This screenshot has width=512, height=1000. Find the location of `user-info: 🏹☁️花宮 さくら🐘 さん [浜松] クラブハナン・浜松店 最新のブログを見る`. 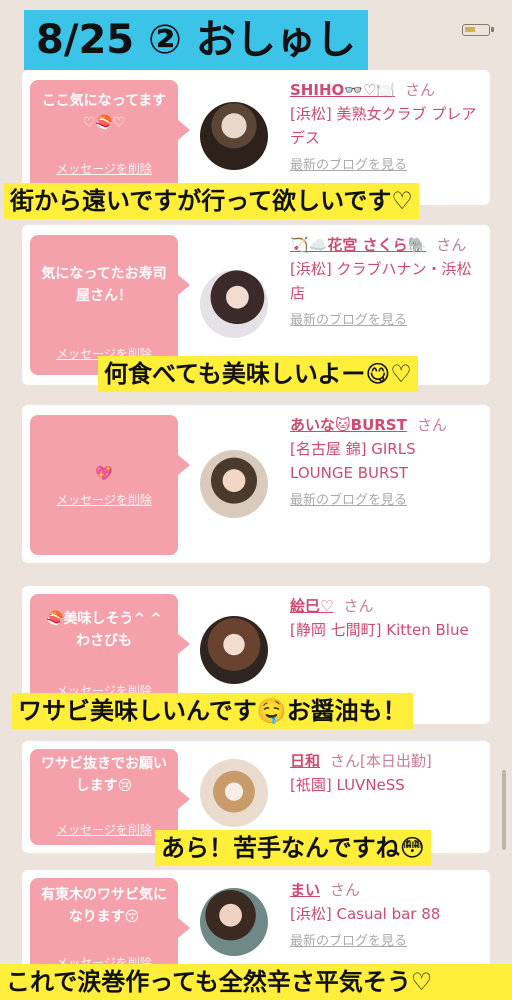

user-info: 🏹☁️花宮 さくら🐘 さん [浜松] クラブハナン・浜松店 最新のブログを見る is located at coordinates (385, 283).